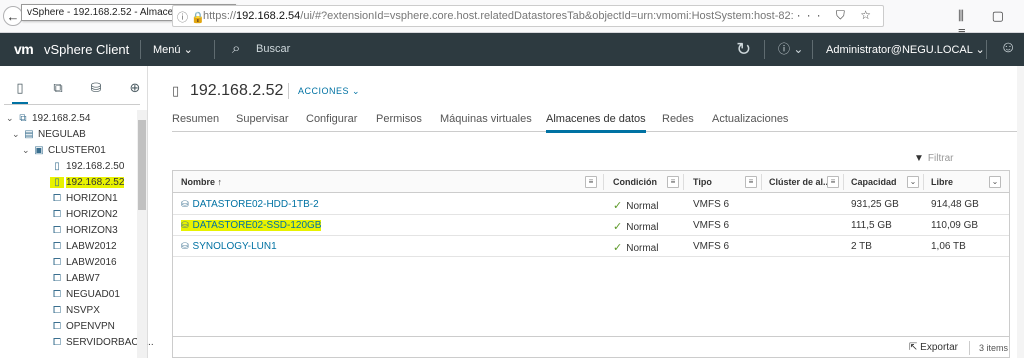 Image resolution: width=1024 pixels, height=358 pixels. What do you see at coordinates (790, 48) in the screenshot?
I see `help-menu-button: ⓘ ⌄` at bounding box center [790, 48].